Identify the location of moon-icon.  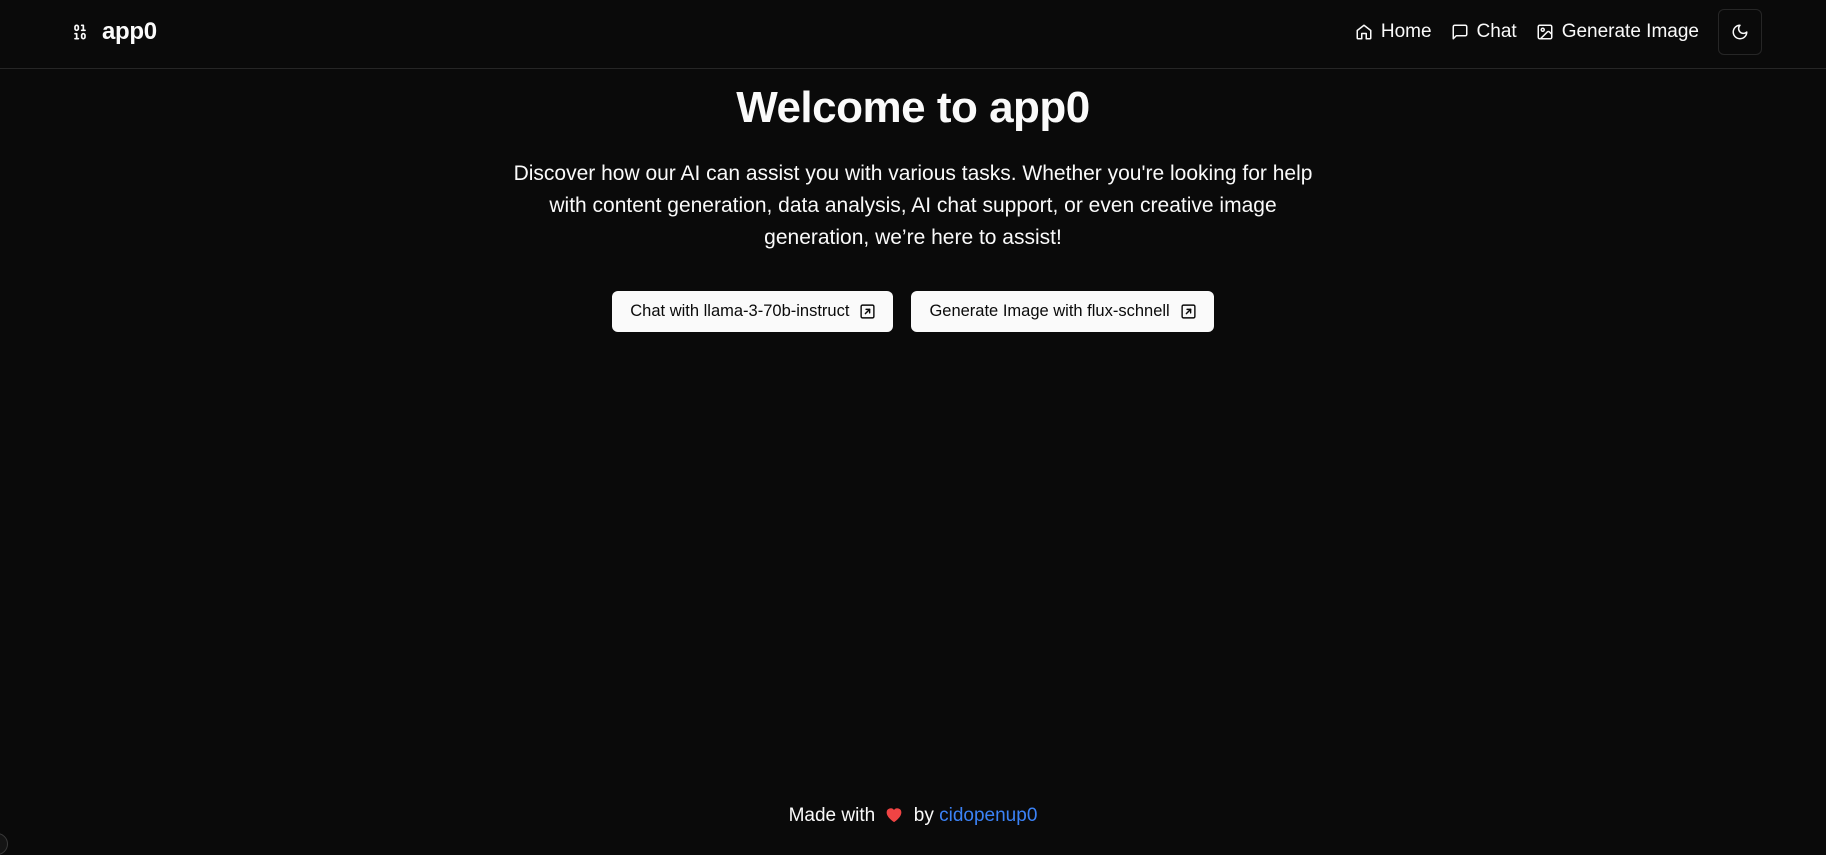
(1740, 32).